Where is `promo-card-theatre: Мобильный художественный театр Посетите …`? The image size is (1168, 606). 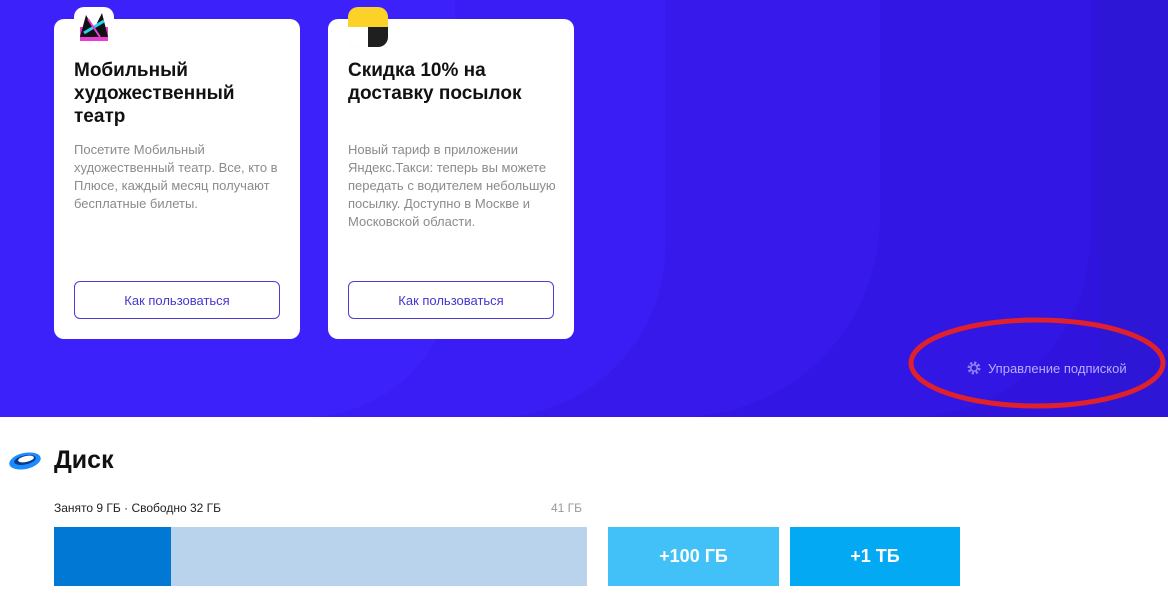
promo-card-theatre: Мобильный художественный театр Посетите … is located at coordinates (177, 173).